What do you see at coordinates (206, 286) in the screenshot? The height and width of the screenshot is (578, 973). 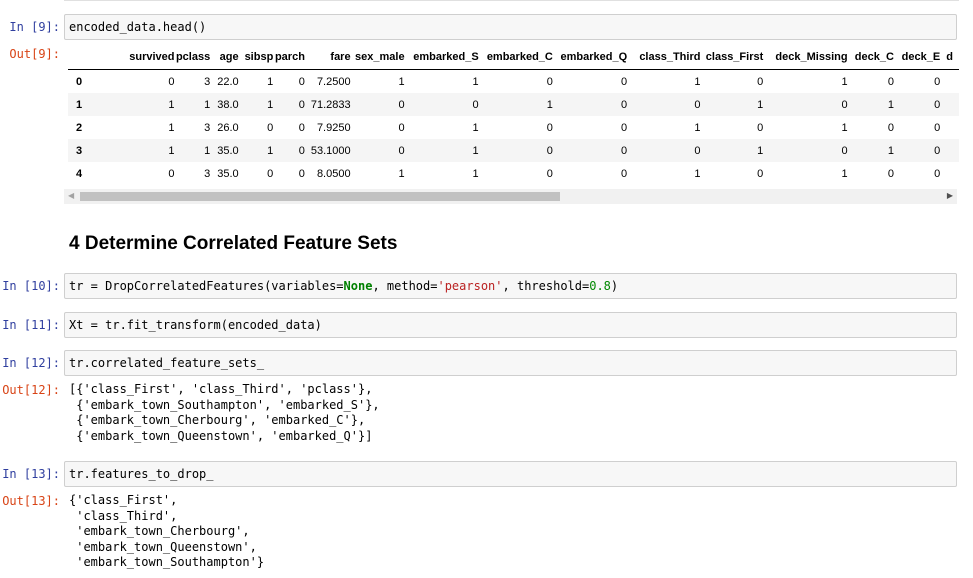 I see `code-text: tr = DropCorrelatedFeatures(variables=` at bounding box center [206, 286].